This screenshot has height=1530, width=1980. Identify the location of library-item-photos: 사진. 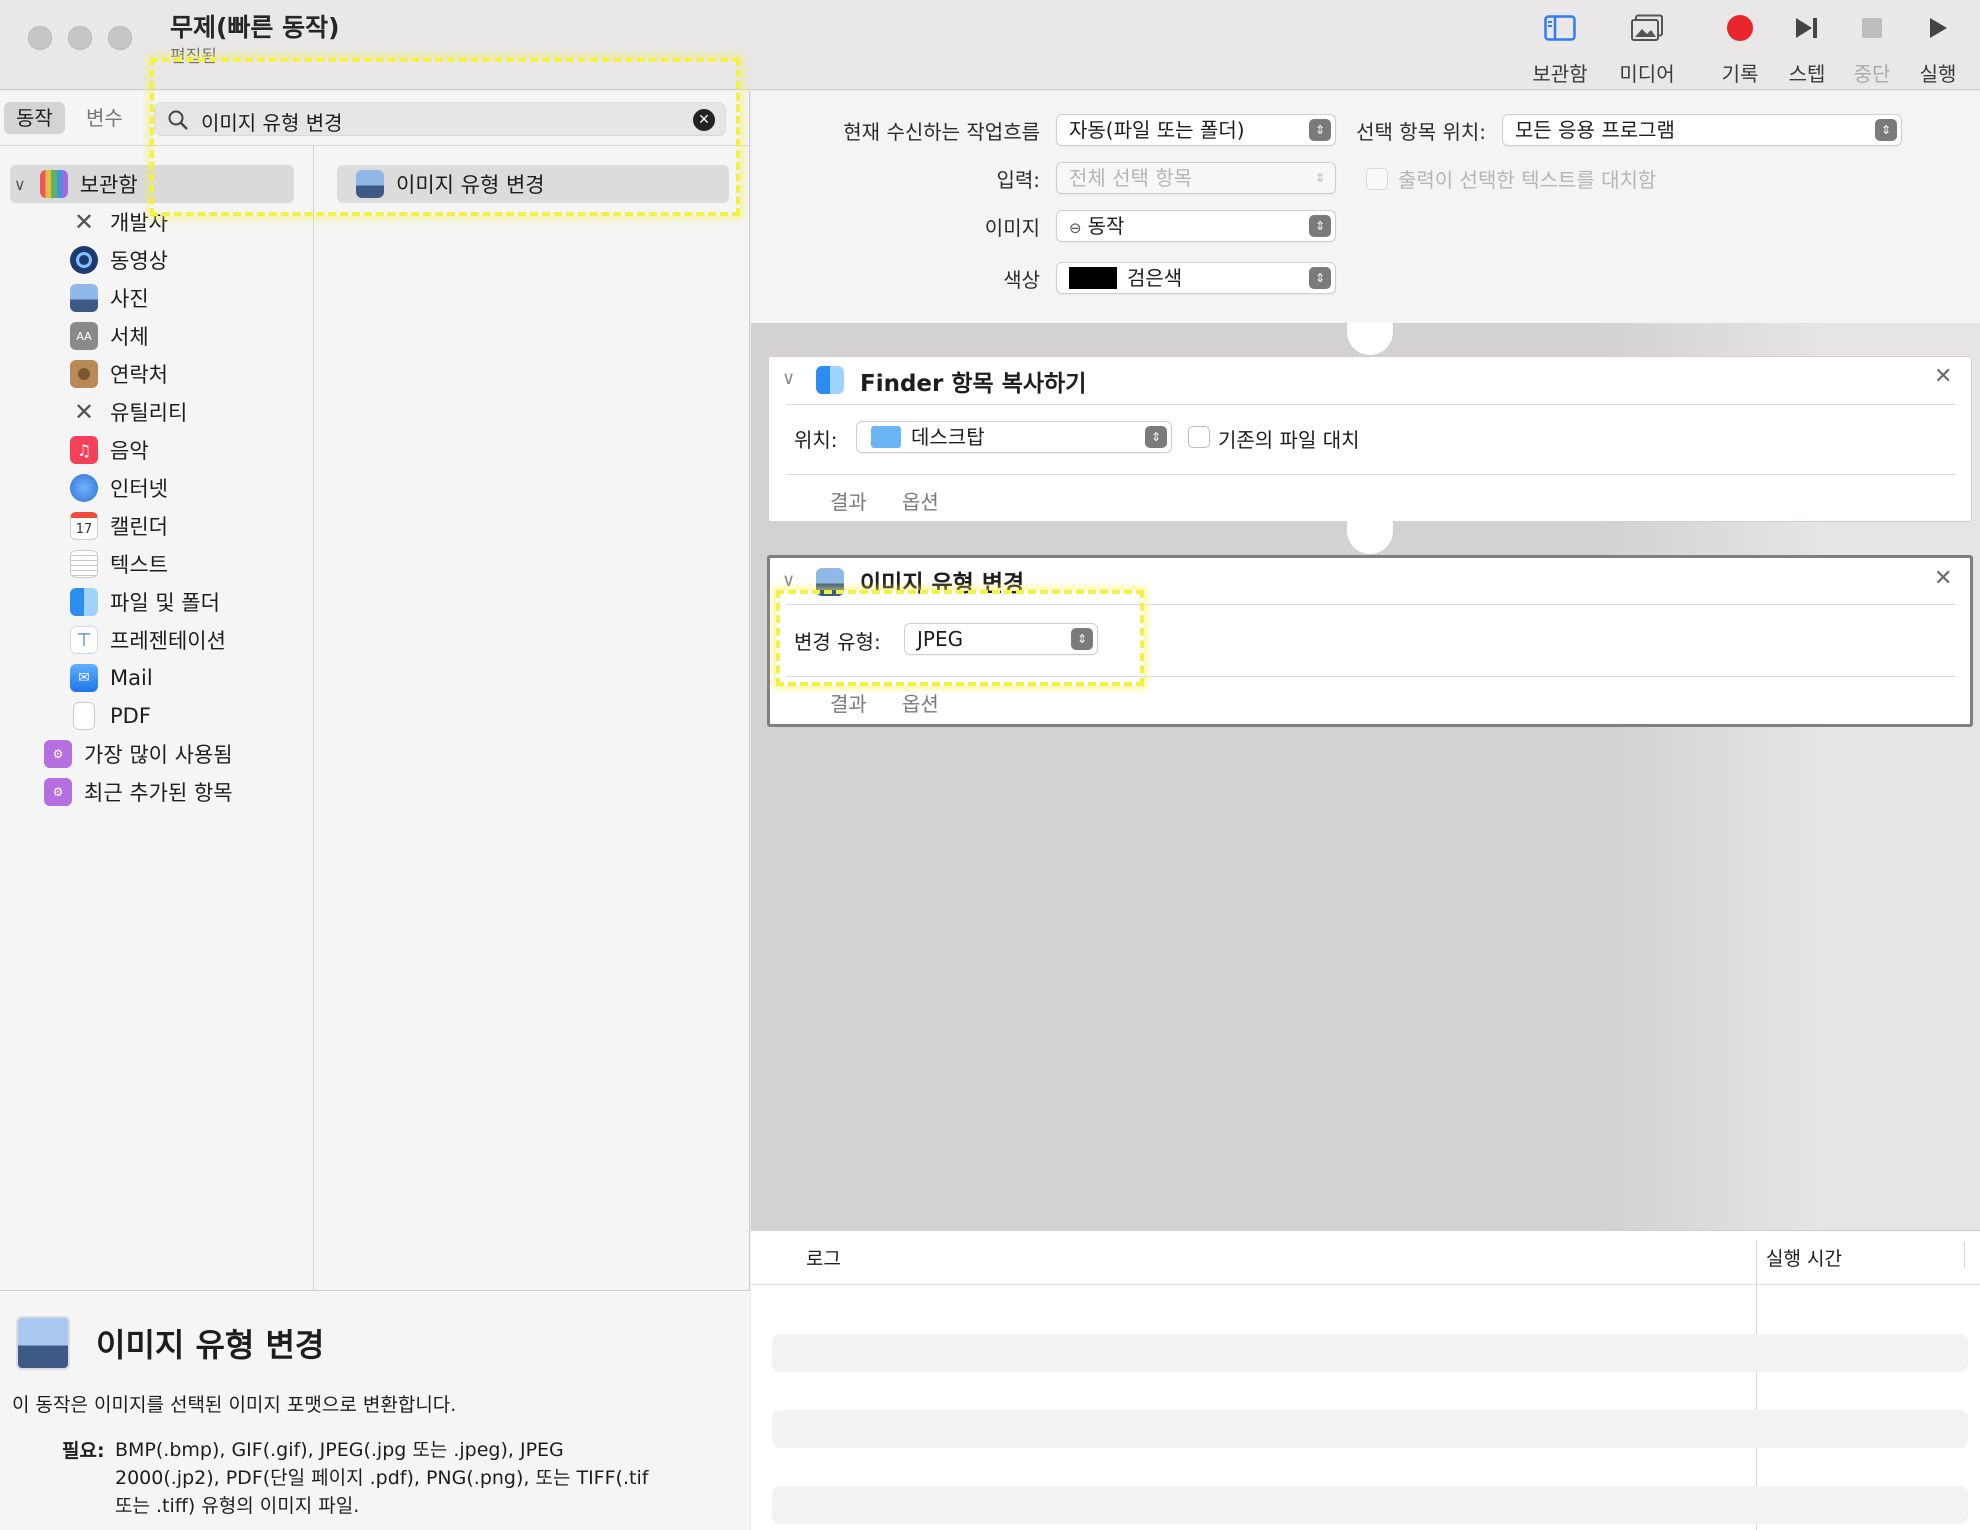
(109, 298).